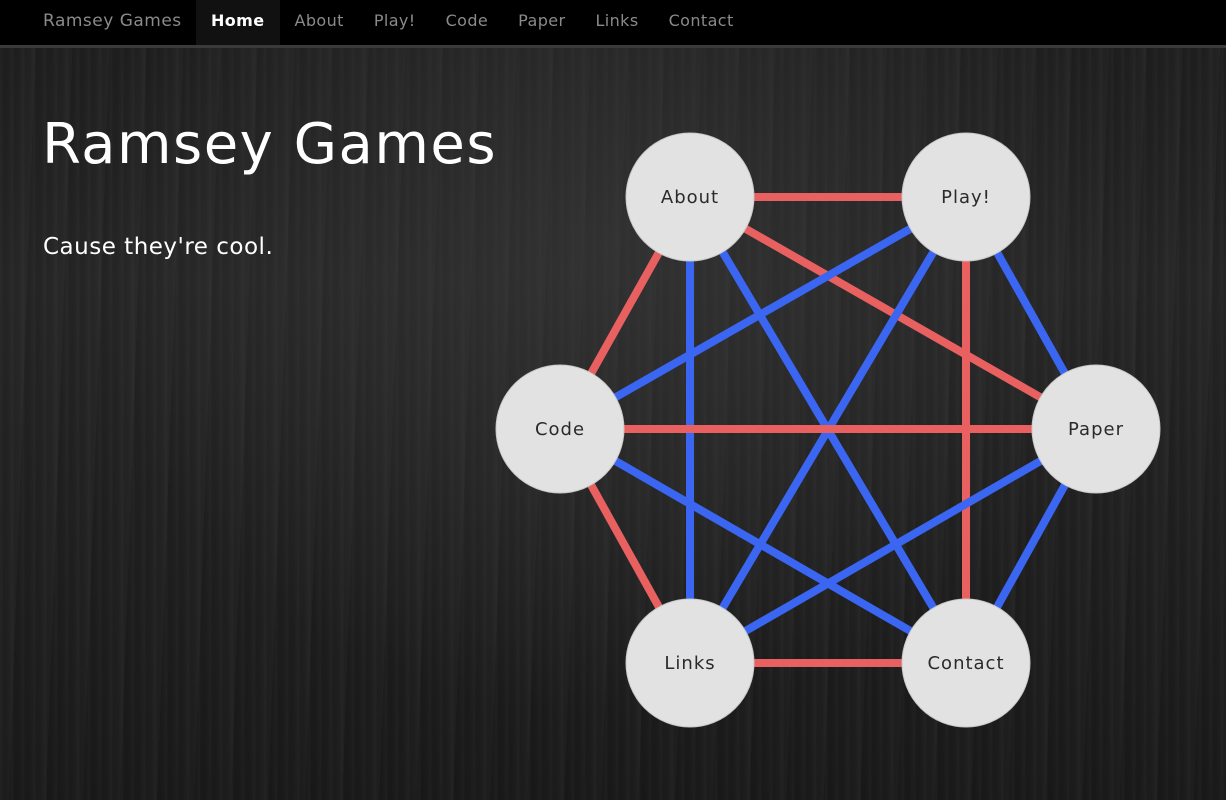 Image resolution: width=1226 pixels, height=800 pixels. I want to click on node-play: Play!, so click(966, 197).